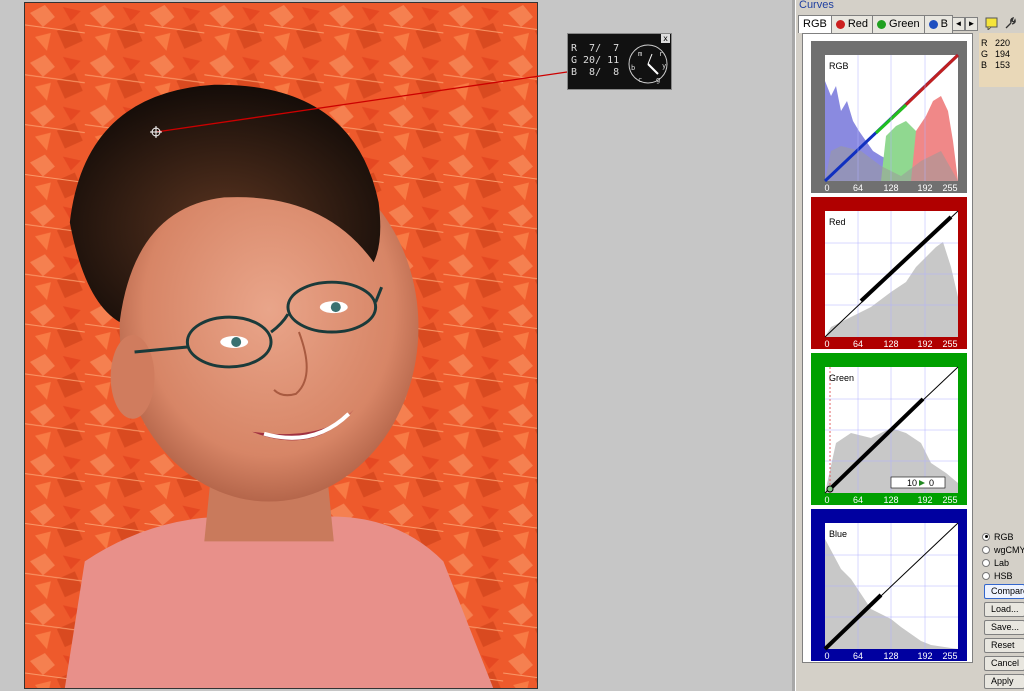  I want to click on mode-hsb-radio: HSB, so click(1003, 575).